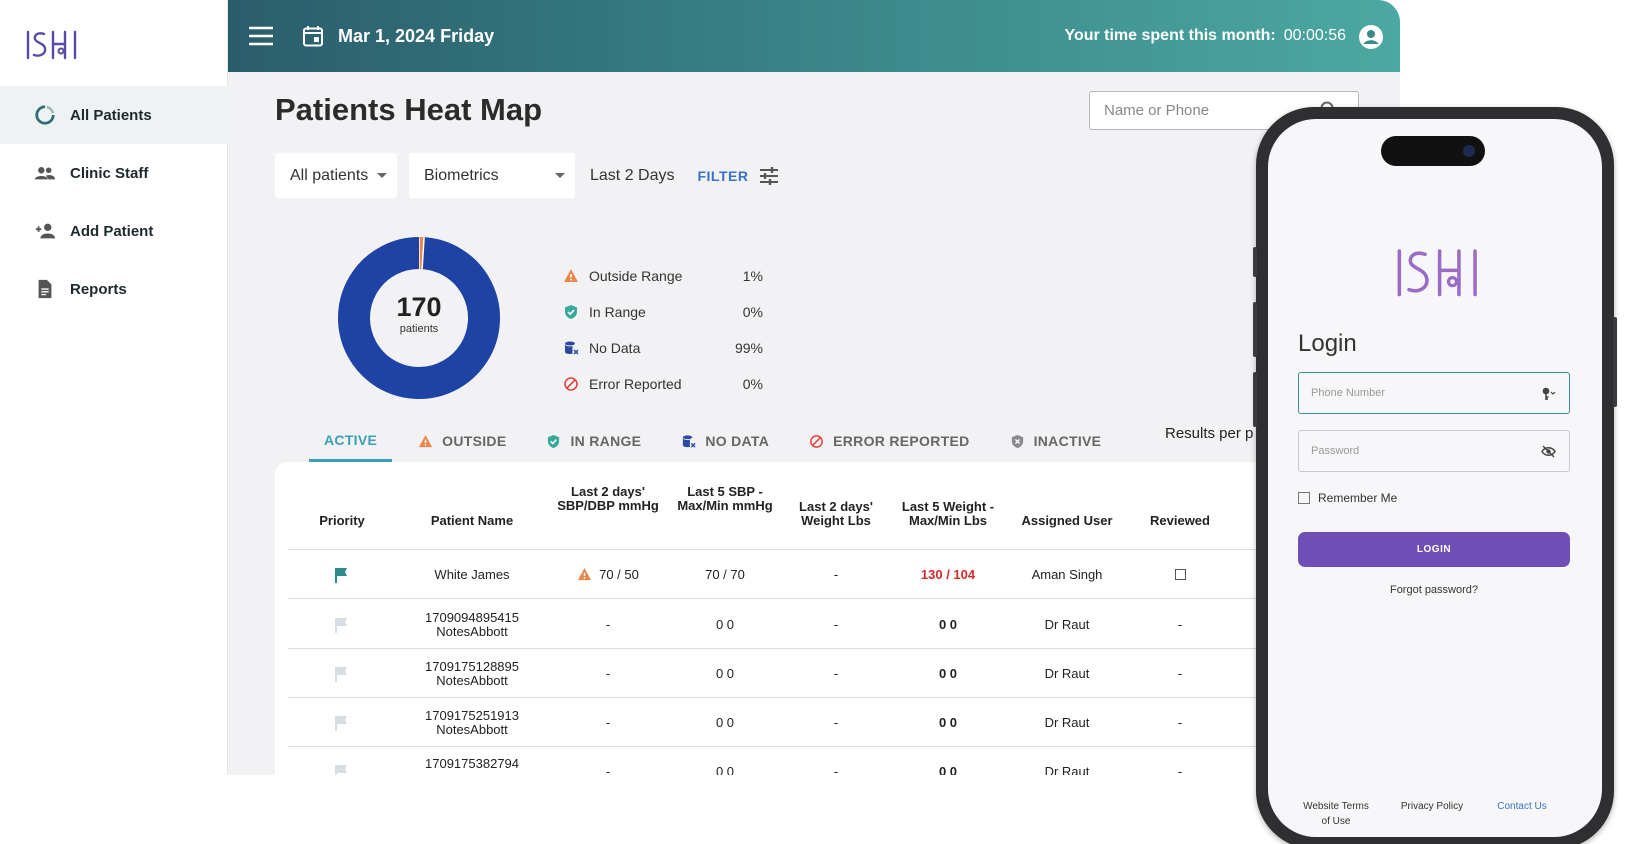 Image resolution: width=1636 pixels, height=844 pixels. What do you see at coordinates (635, 384) in the screenshot?
I see `legend-label: Error Reported` at bounding box center [635, 384].